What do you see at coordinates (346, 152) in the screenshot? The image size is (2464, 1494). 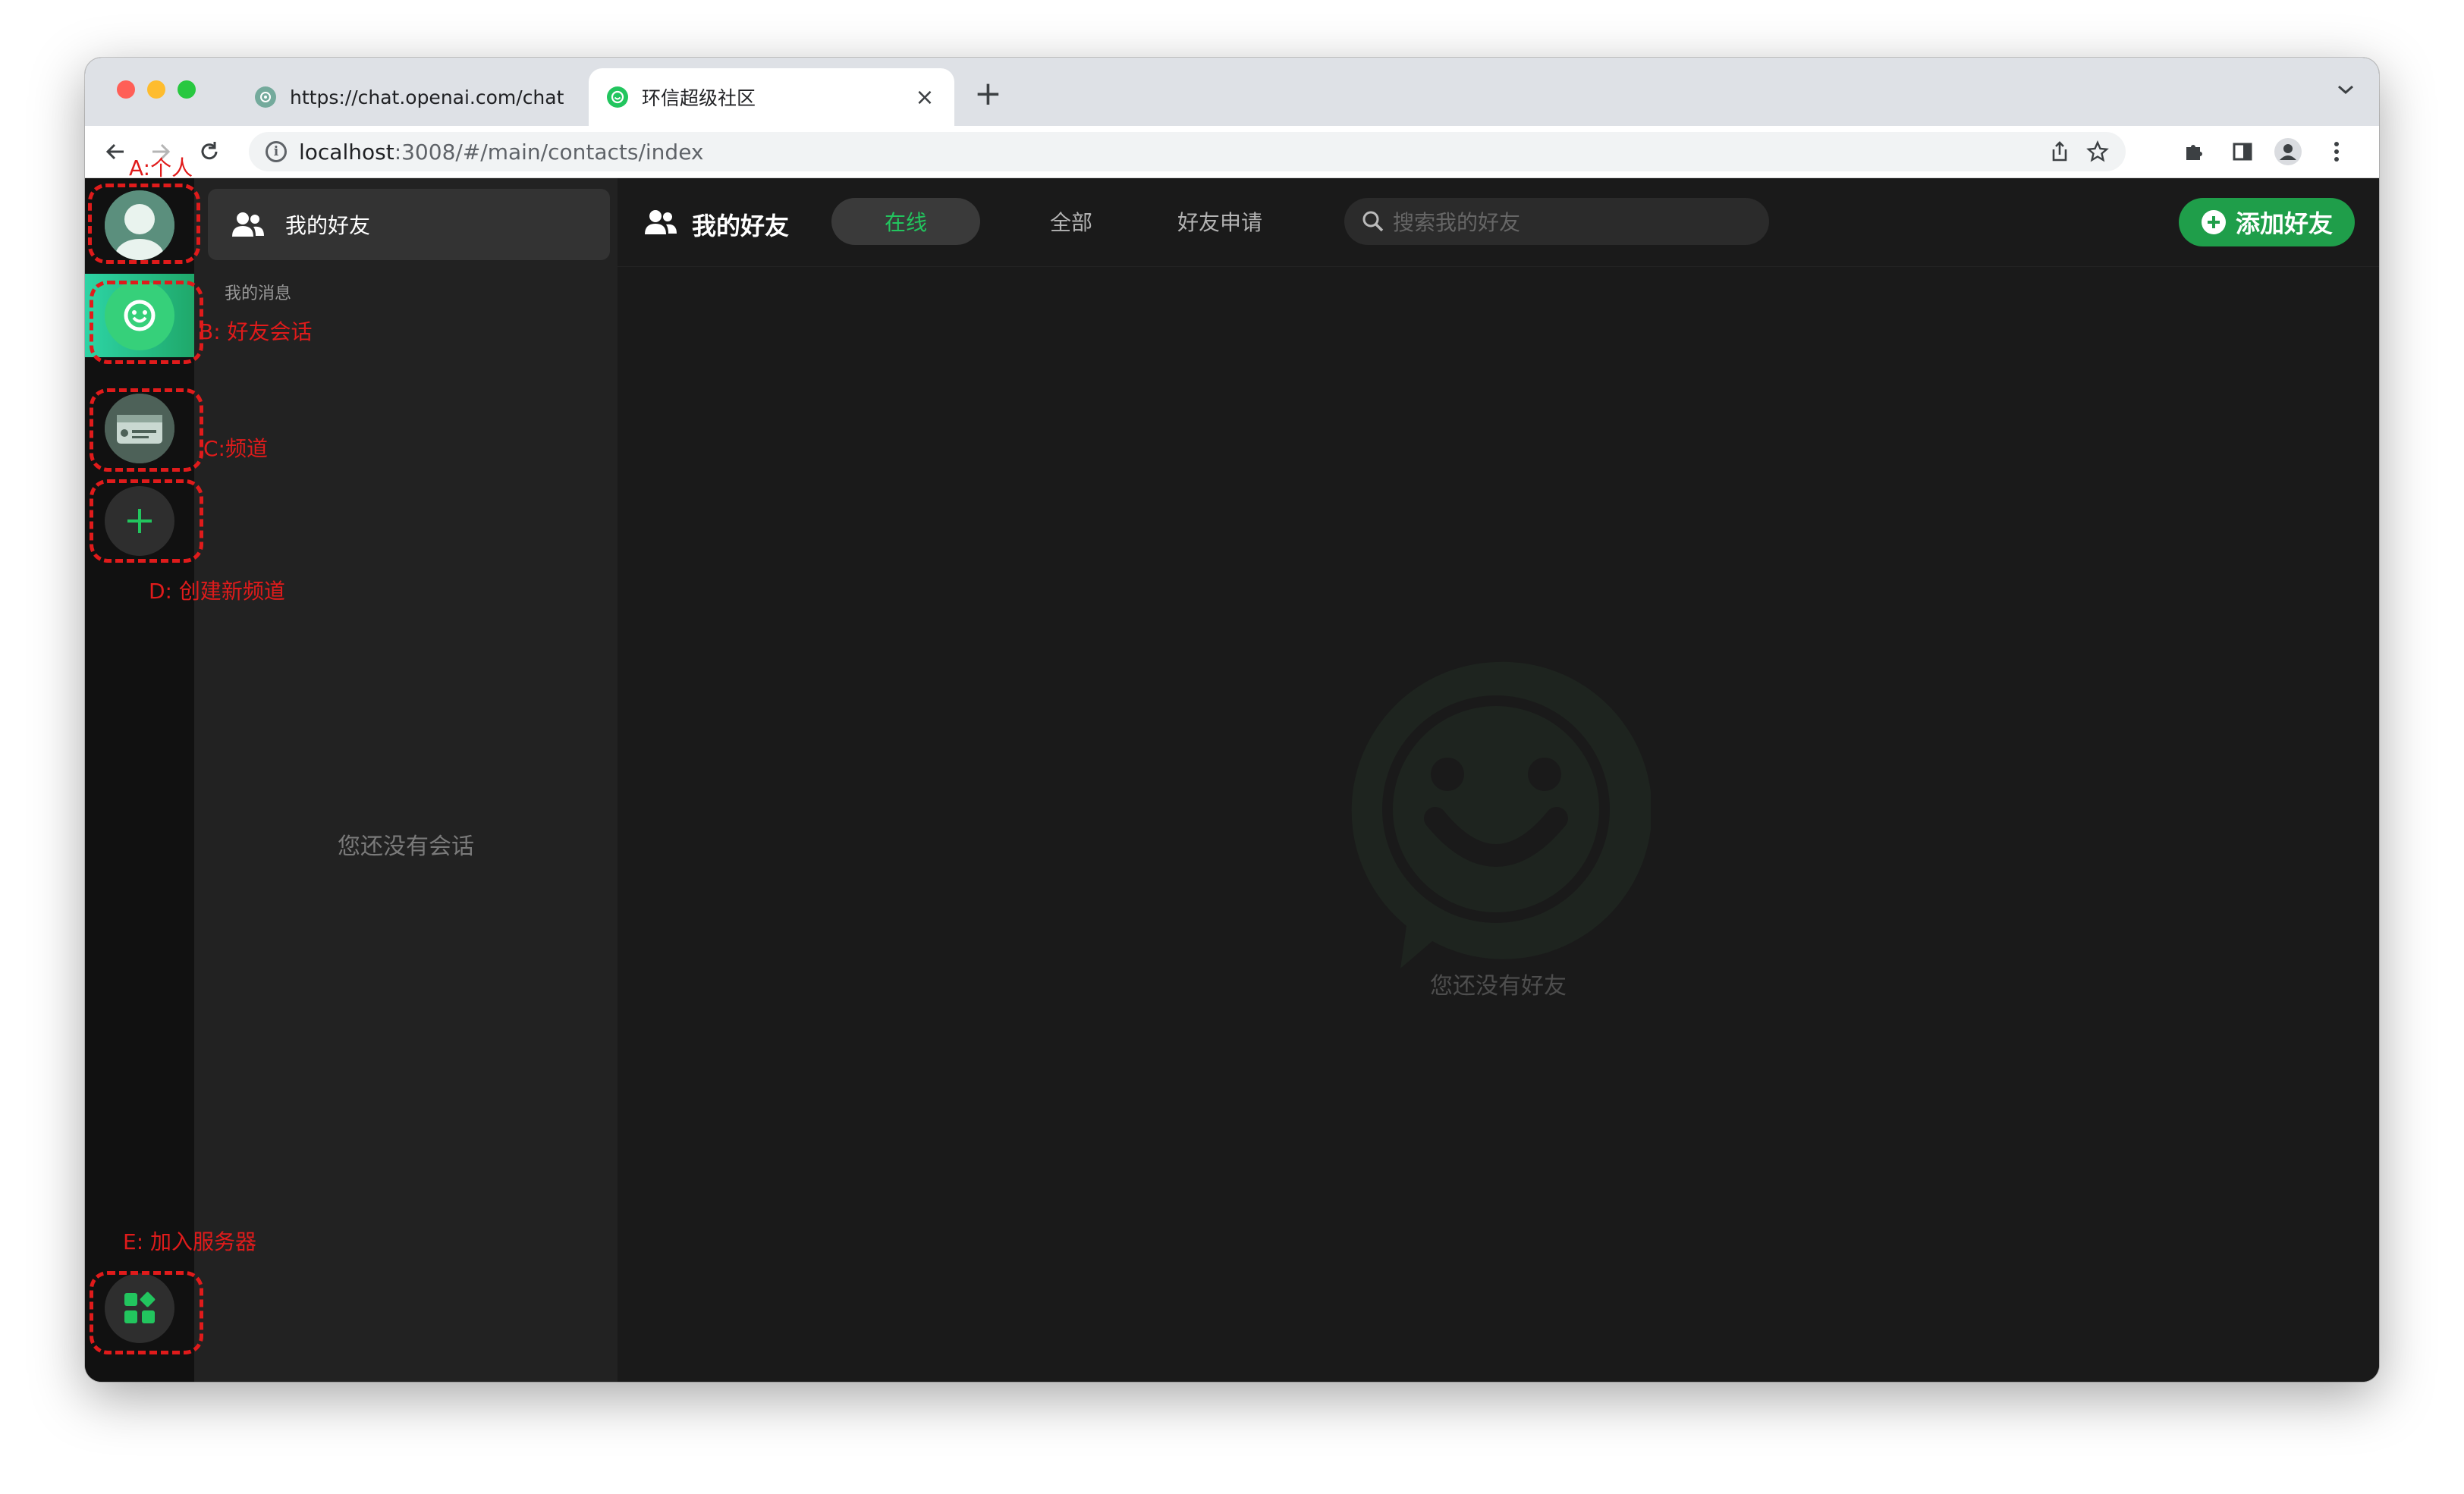 I see `url-host: localhost` at bounding box center [346, 152].